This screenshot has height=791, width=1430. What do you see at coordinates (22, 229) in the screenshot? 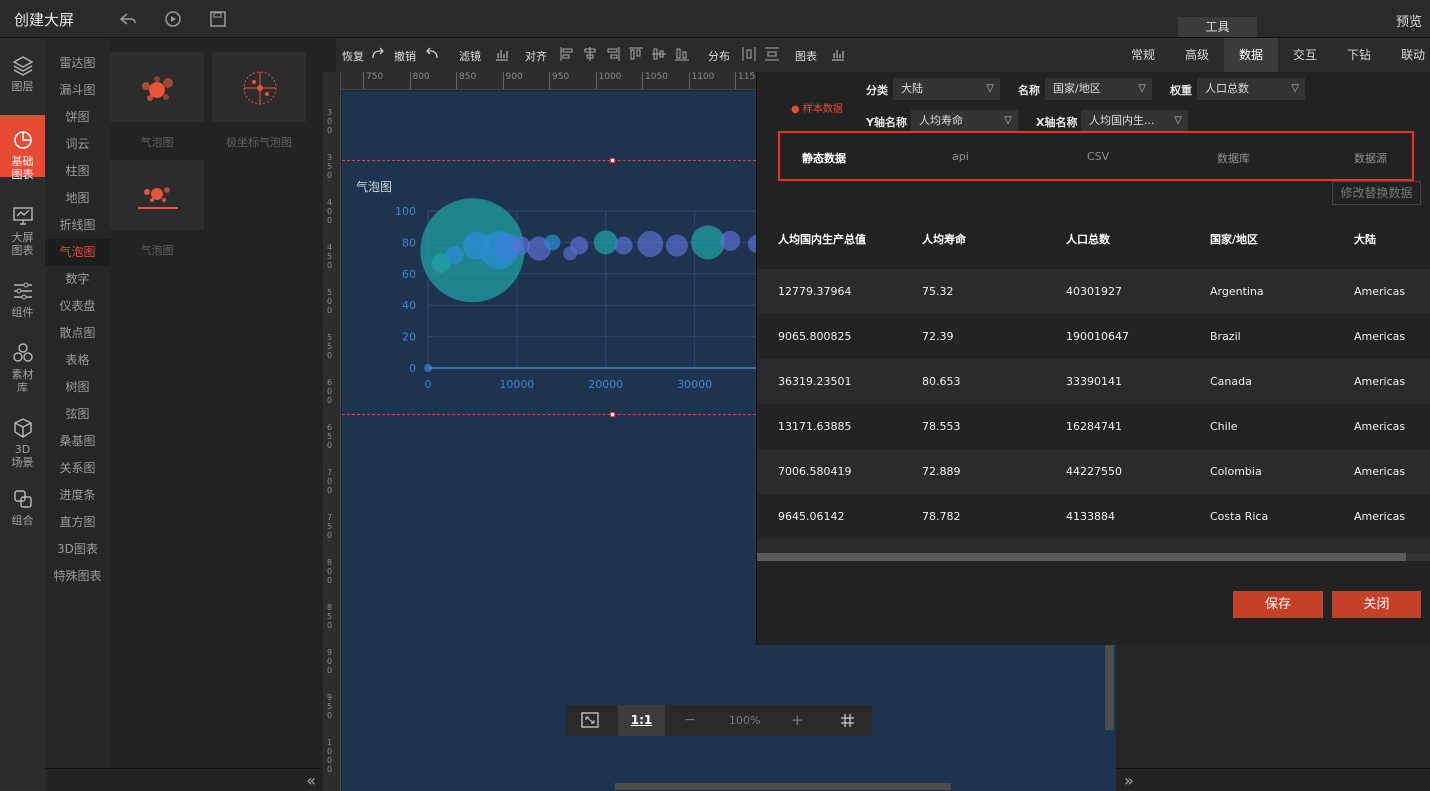
I see `nav-item: 大屏 图表` at bounding box center [22, 229].